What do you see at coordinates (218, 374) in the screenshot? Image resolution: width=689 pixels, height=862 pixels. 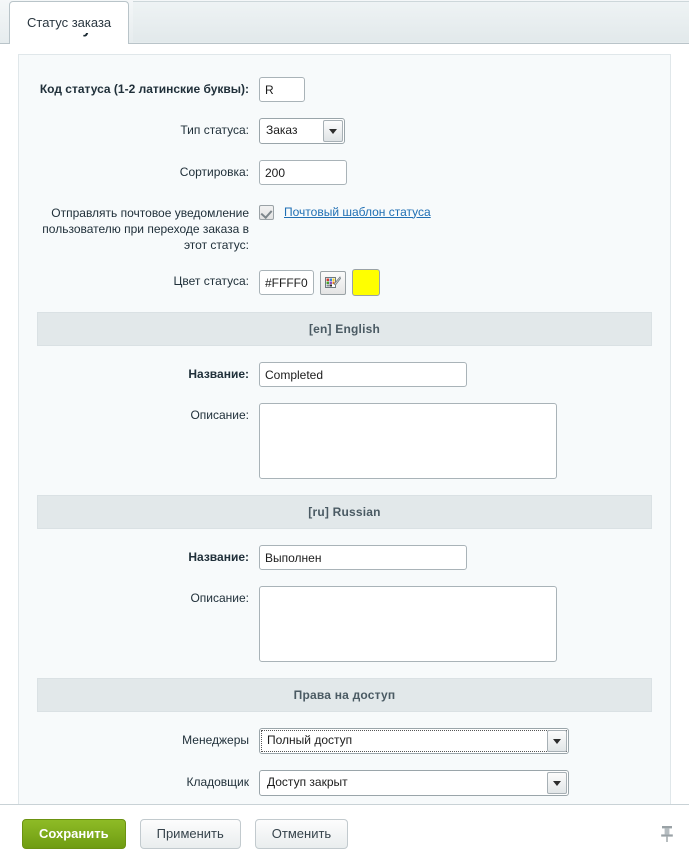 I see `name-en-label: Название:` at bounding box center [218, 374].